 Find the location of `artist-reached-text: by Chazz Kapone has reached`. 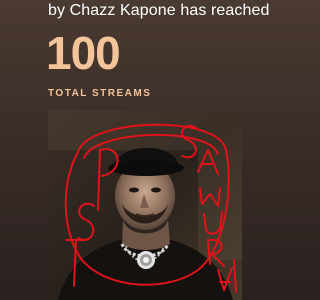

artist-reached-text: by Chazz Kapone has reached is located at coordinates (159, 10).